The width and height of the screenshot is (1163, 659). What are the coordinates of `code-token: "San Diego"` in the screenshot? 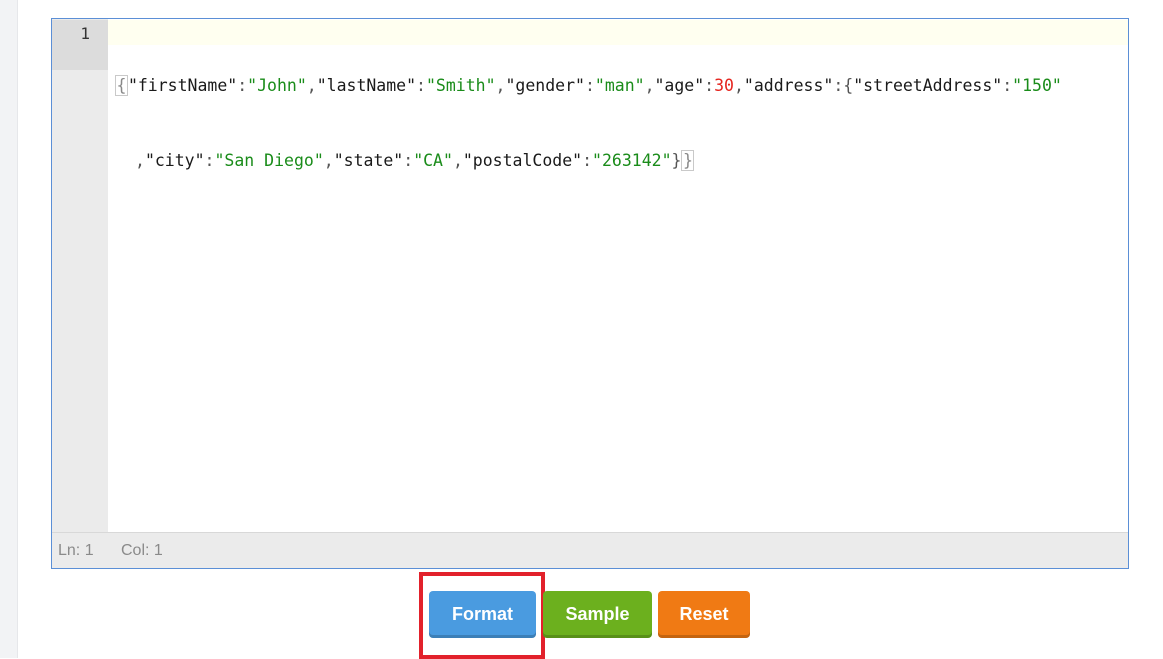 It's located at (269, 160).